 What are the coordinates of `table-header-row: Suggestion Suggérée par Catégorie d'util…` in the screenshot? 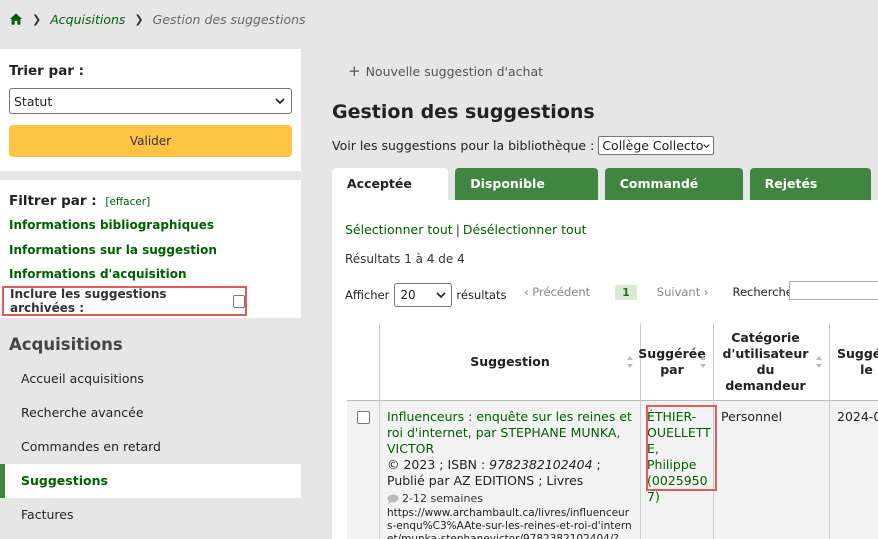 It's located at (612, 362).